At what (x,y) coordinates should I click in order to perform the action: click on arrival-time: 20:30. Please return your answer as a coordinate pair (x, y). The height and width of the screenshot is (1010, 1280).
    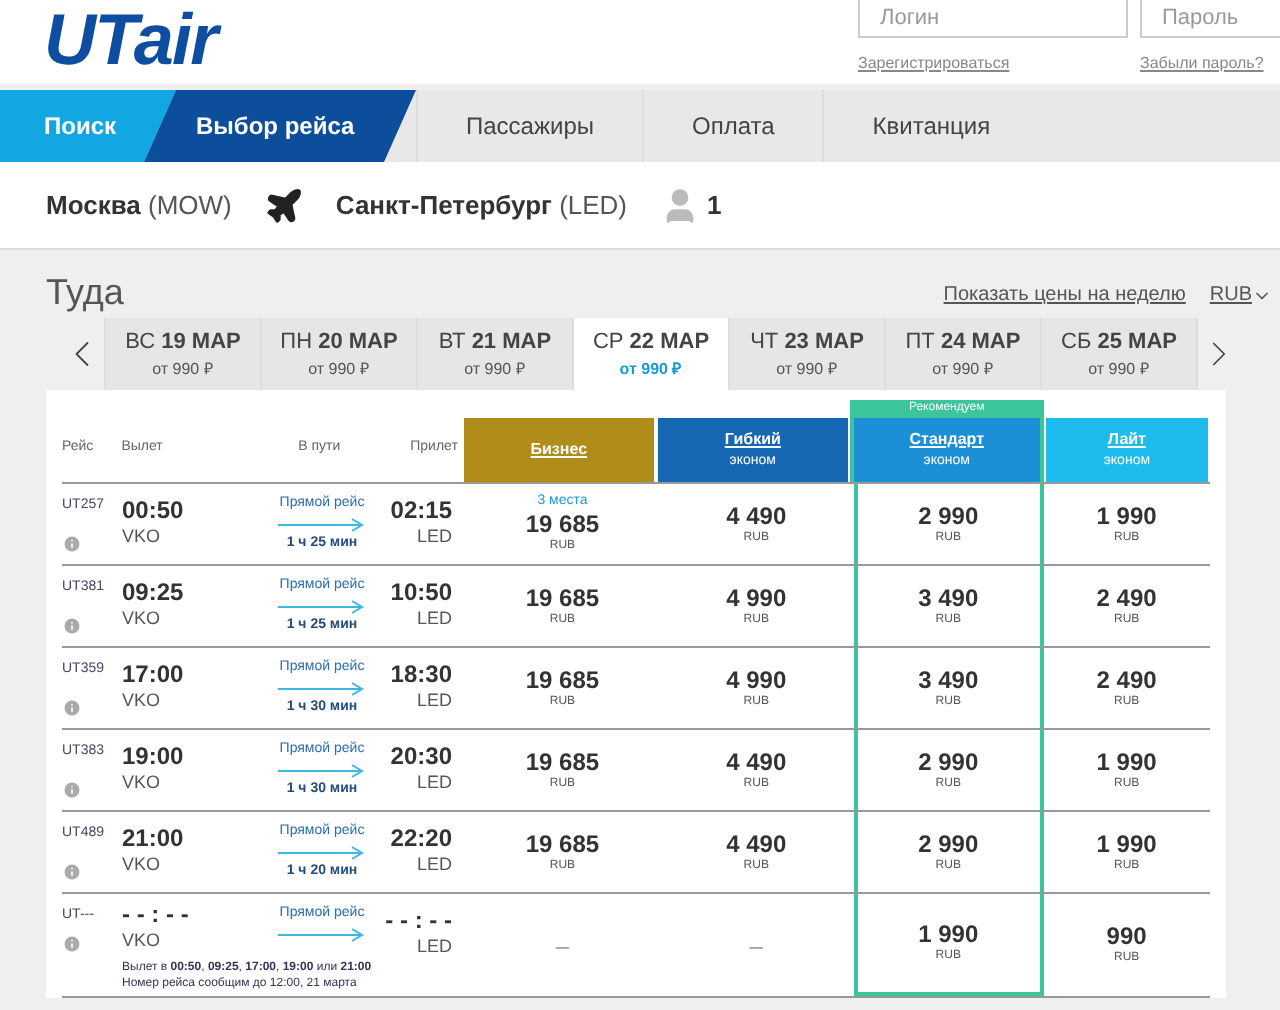
    Looking at the image, I should click on (421, 756).